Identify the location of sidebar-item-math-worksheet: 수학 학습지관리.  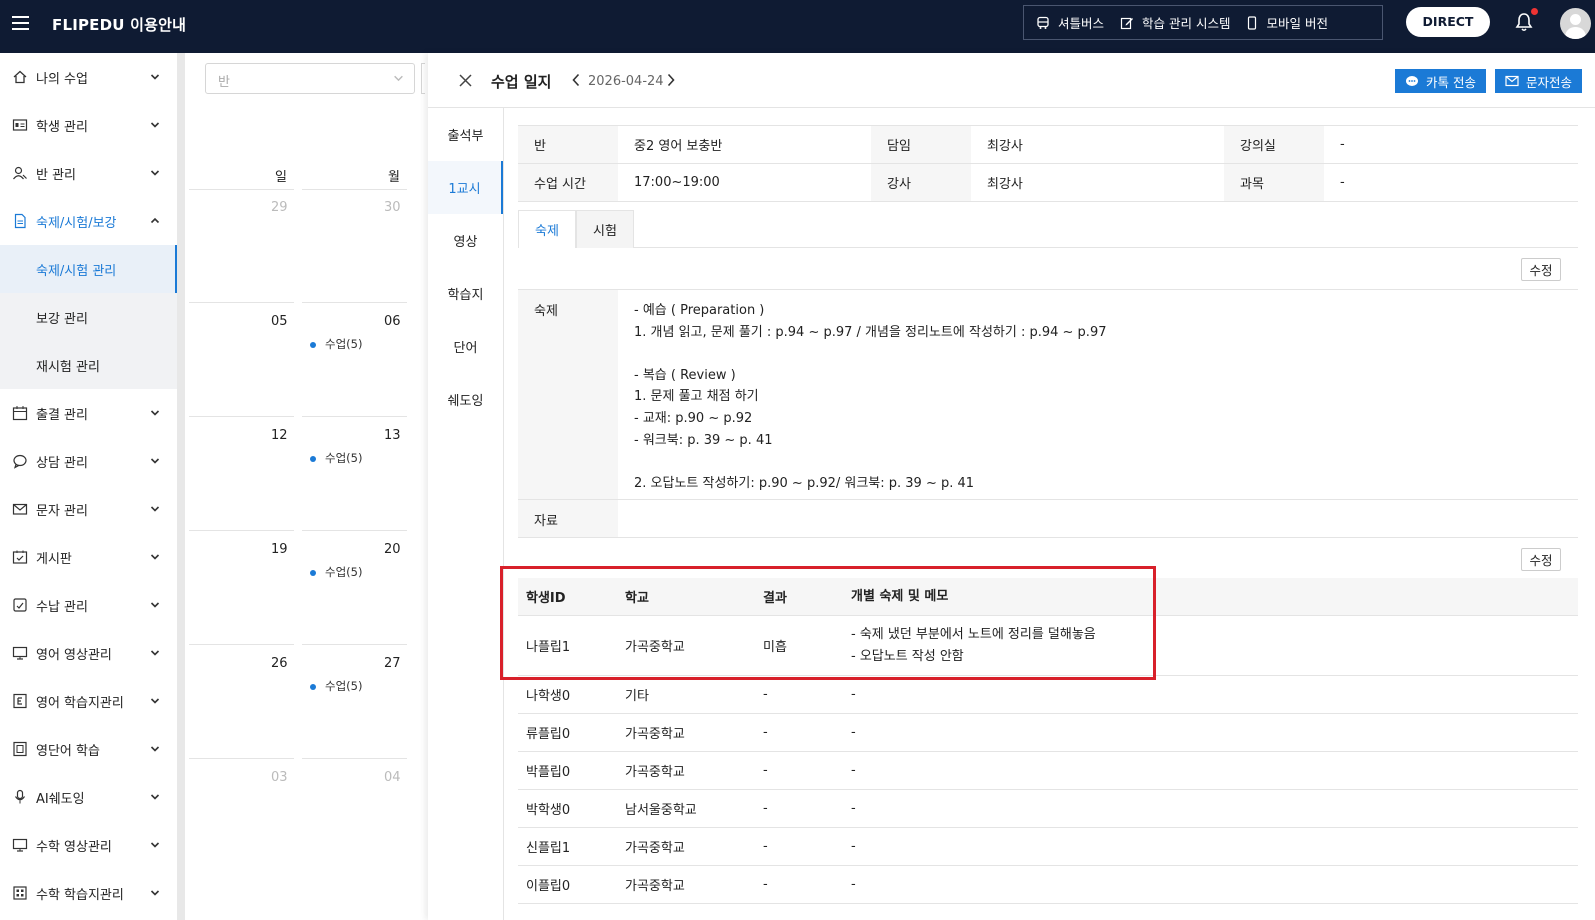
(88, 893).